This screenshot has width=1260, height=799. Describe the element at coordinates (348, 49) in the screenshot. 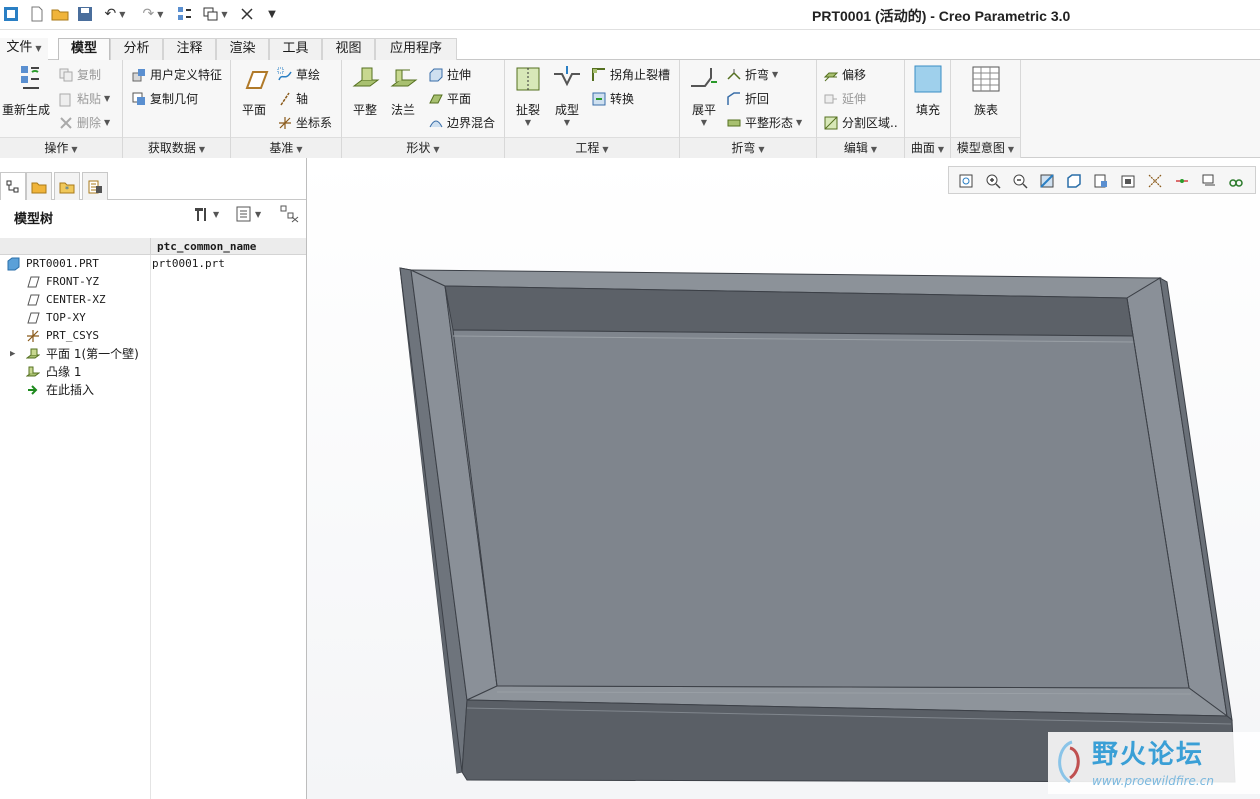

I see `tab-view: 视图` at that location.